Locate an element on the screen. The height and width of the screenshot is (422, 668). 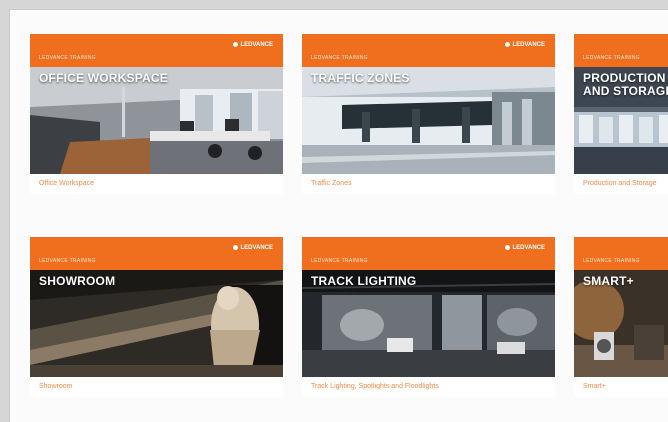
card-smart-plus: LEDVANCE TRAINING LEDVANCE SMART+ Smart+ is located at coordinates (621, 317).